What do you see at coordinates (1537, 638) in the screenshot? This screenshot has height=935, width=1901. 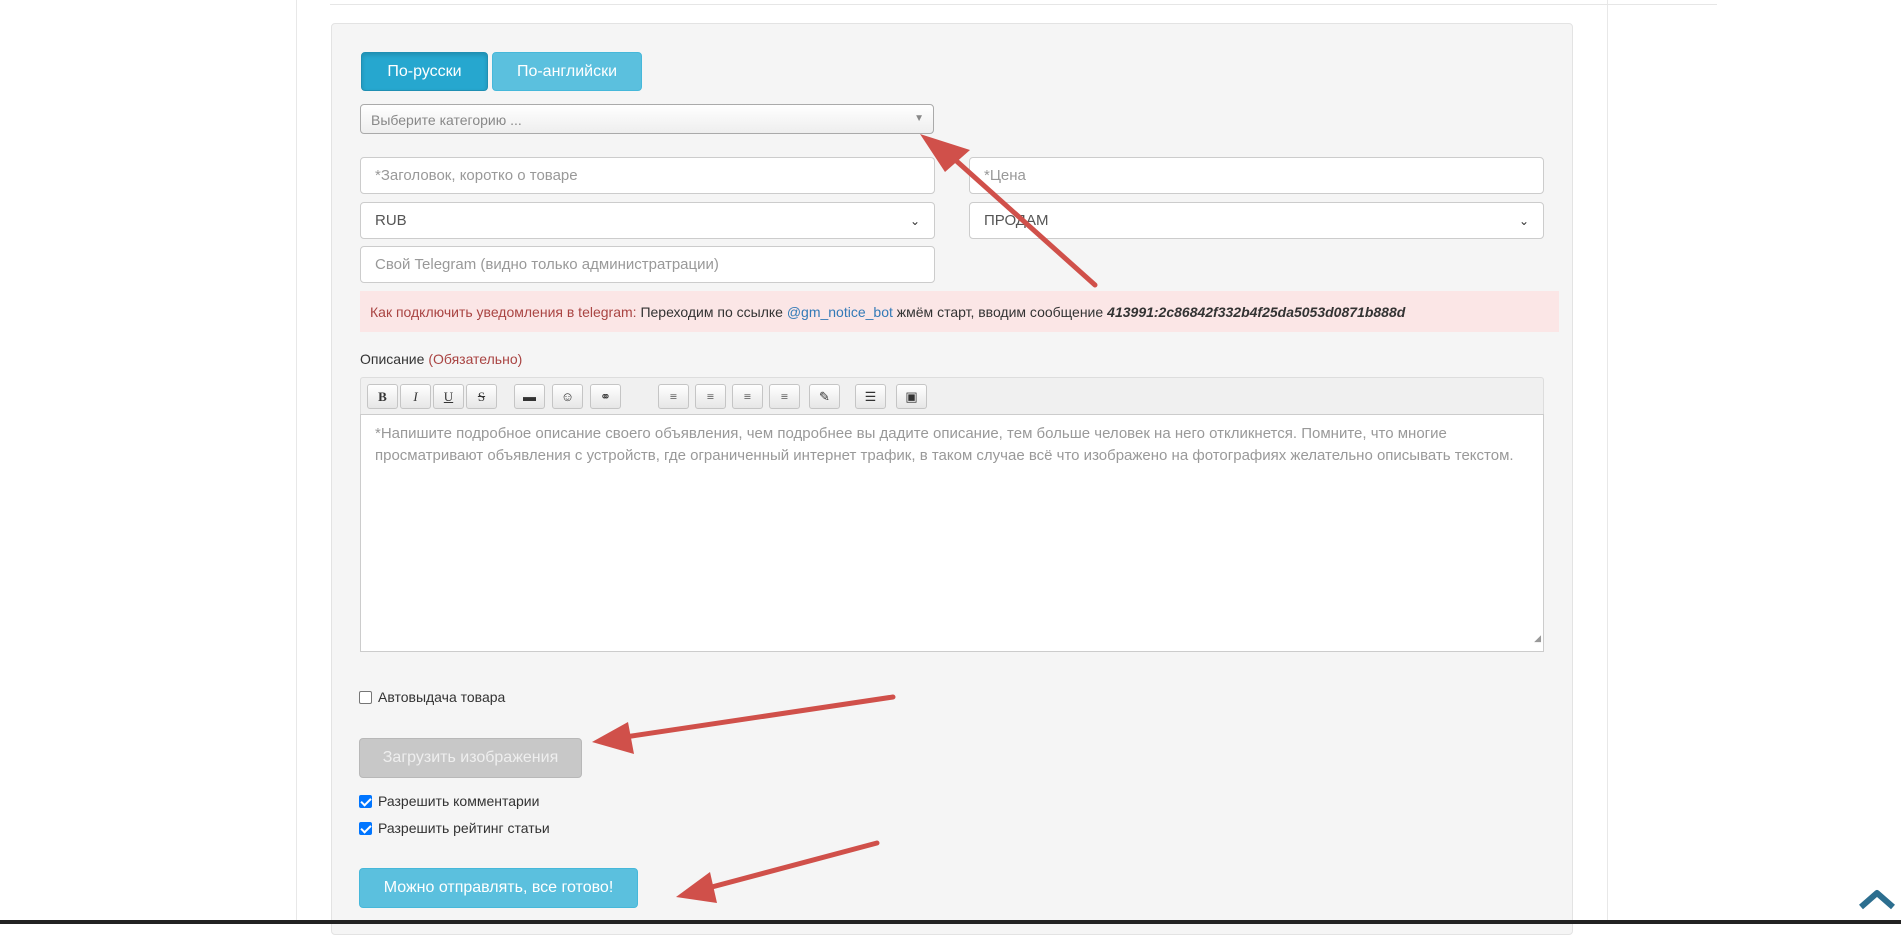 I see `resize-handle-icon: ◢` at bounding box center [1537, 638].